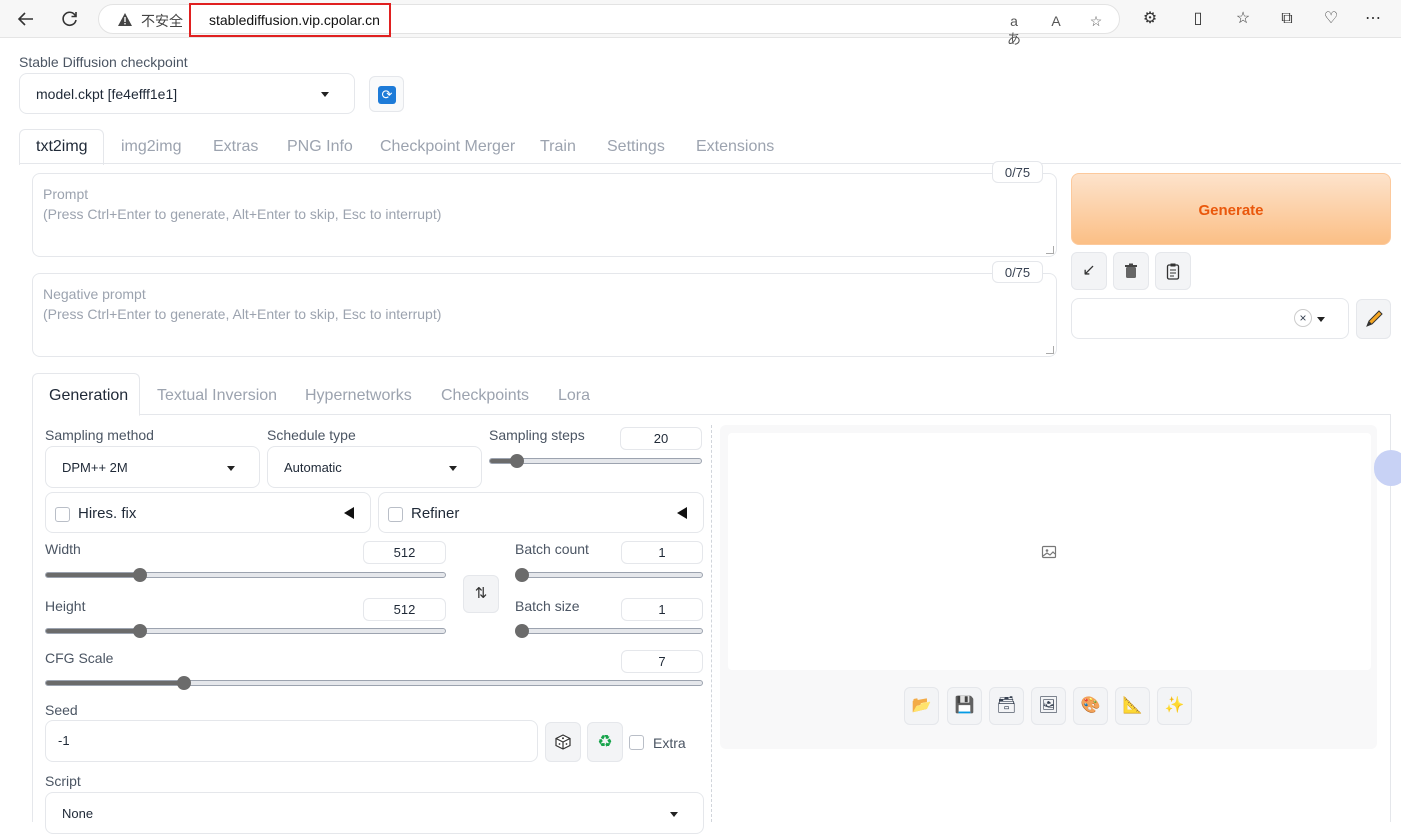  Describe the element at coordinates (217, 396) in the screenshot. I see `tab-textual-inversion: Textual Inversion` at that location.